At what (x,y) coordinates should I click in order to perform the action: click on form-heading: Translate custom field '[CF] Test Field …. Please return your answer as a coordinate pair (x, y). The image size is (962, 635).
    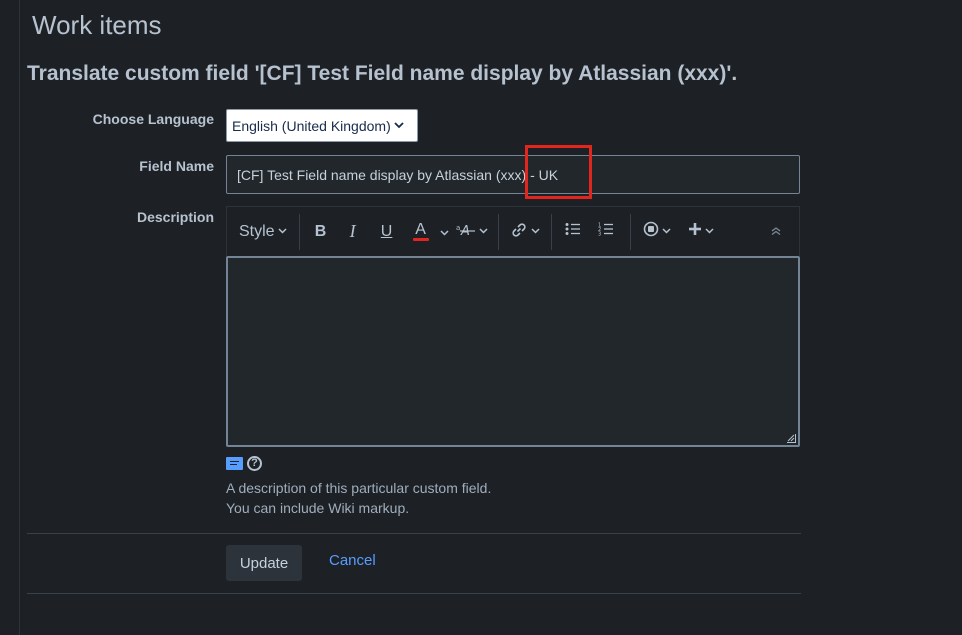
    Looking at the image, I should click on (382, 73).